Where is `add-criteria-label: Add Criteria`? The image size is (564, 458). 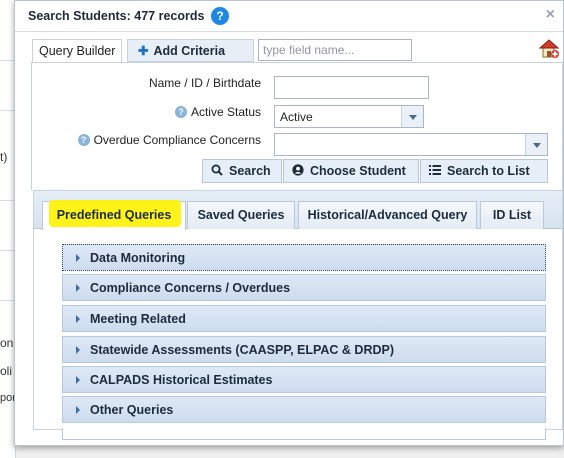
add-criteria-label: Add Criteria is located at coordinates (189, 51).